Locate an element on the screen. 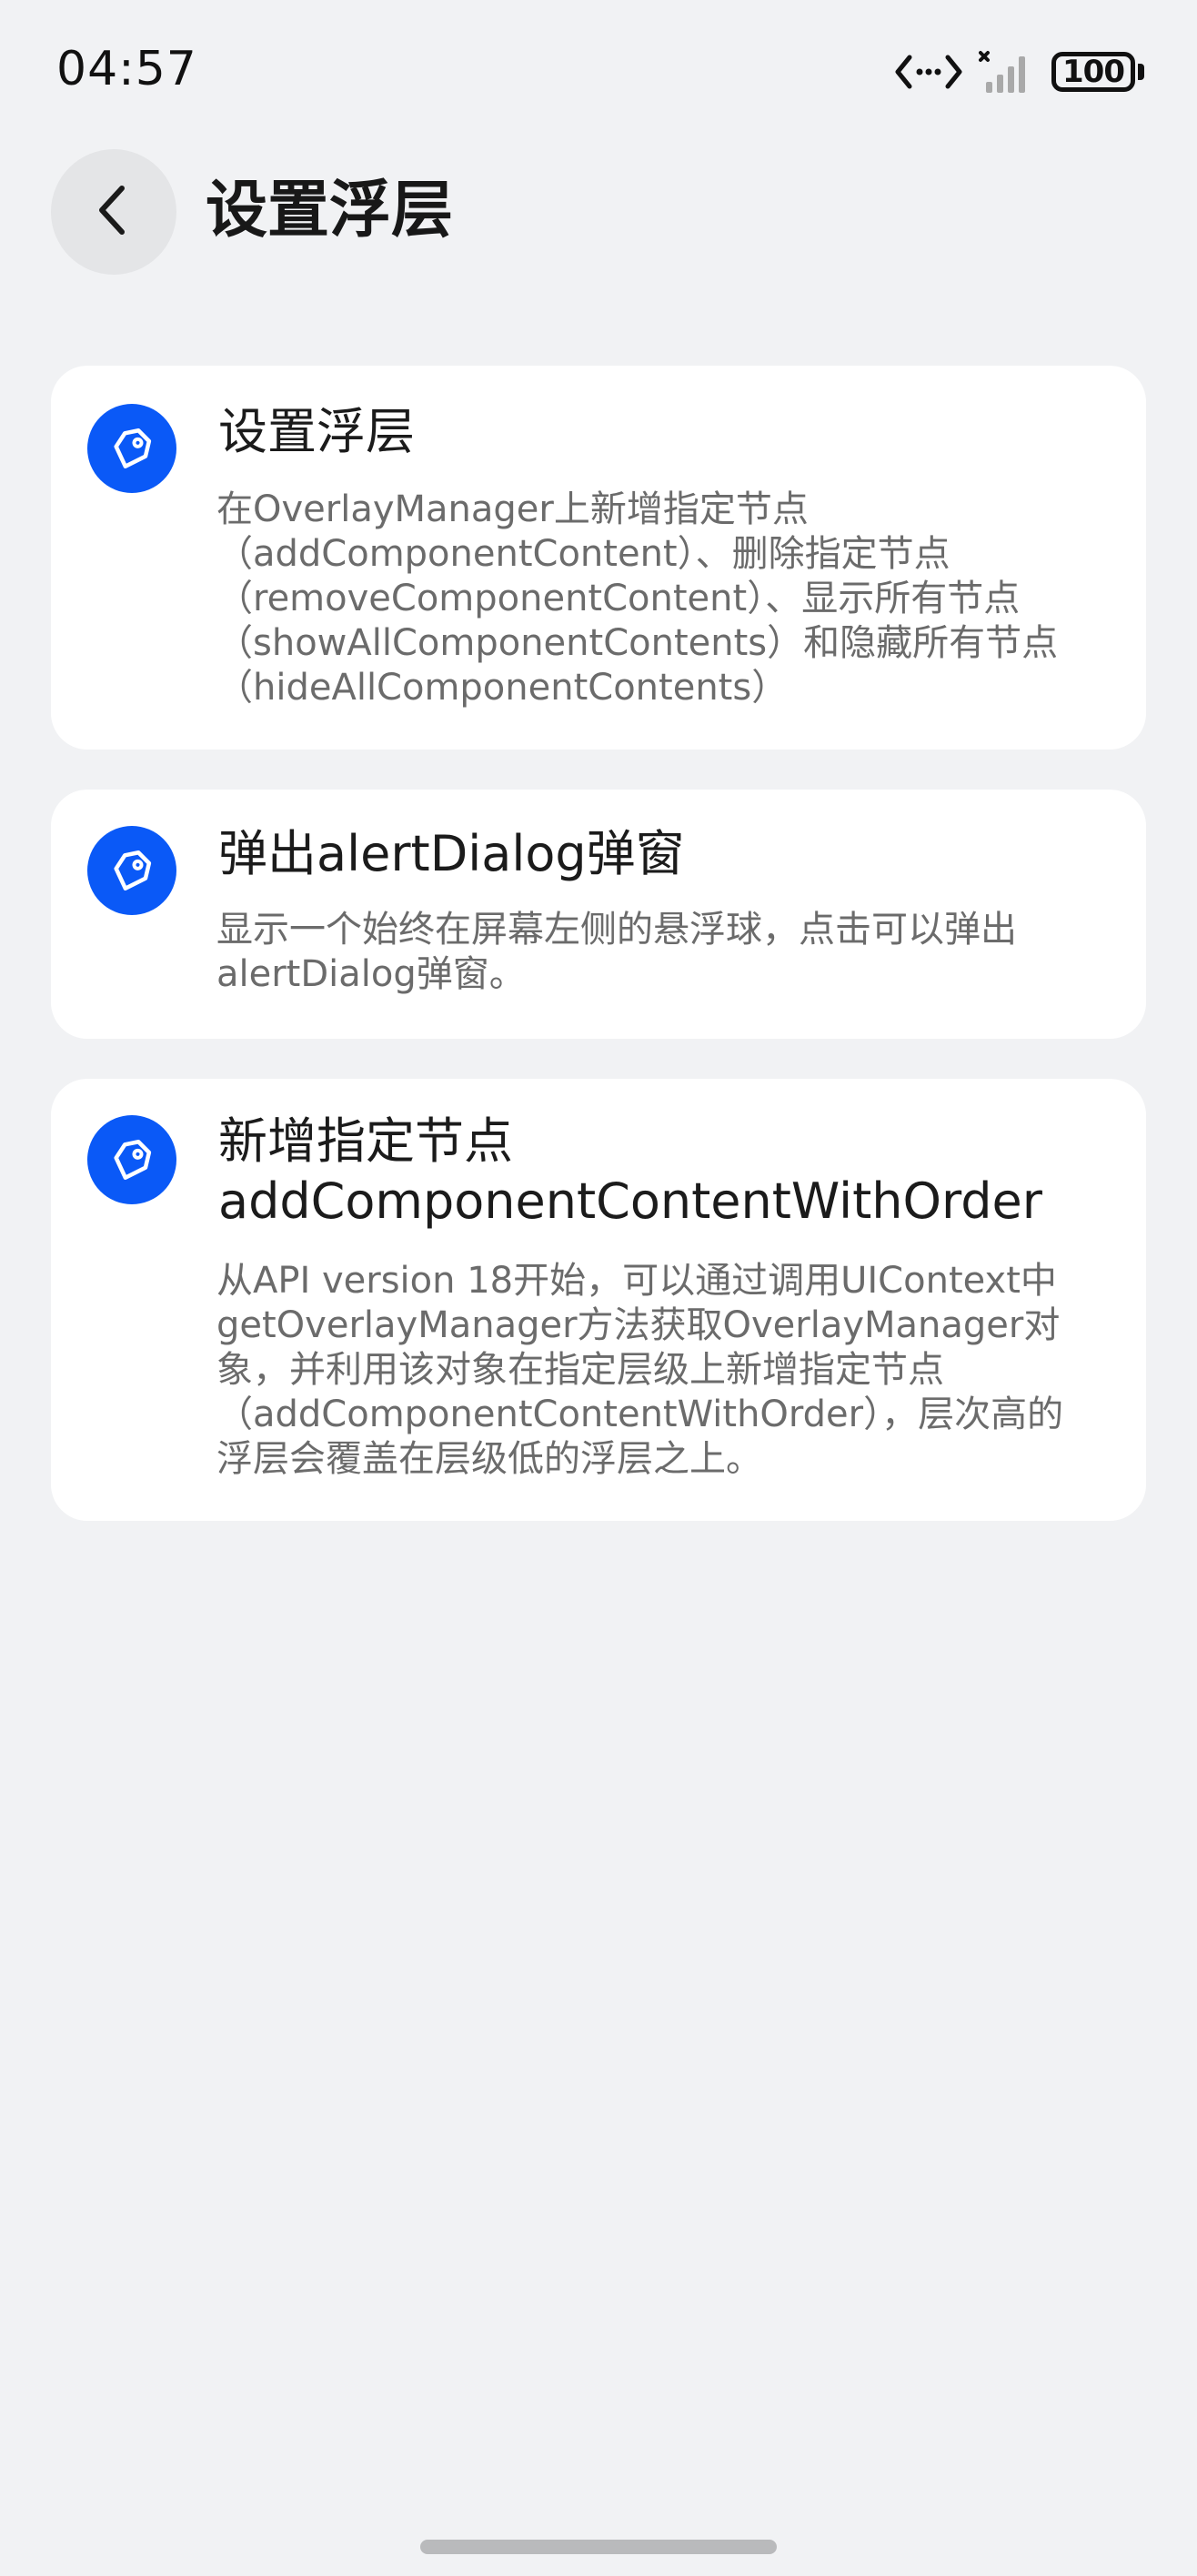 The width and height of the screenshot is (1197, 2576). card-title: 设置浮层 is located at coordinates (316, 431).